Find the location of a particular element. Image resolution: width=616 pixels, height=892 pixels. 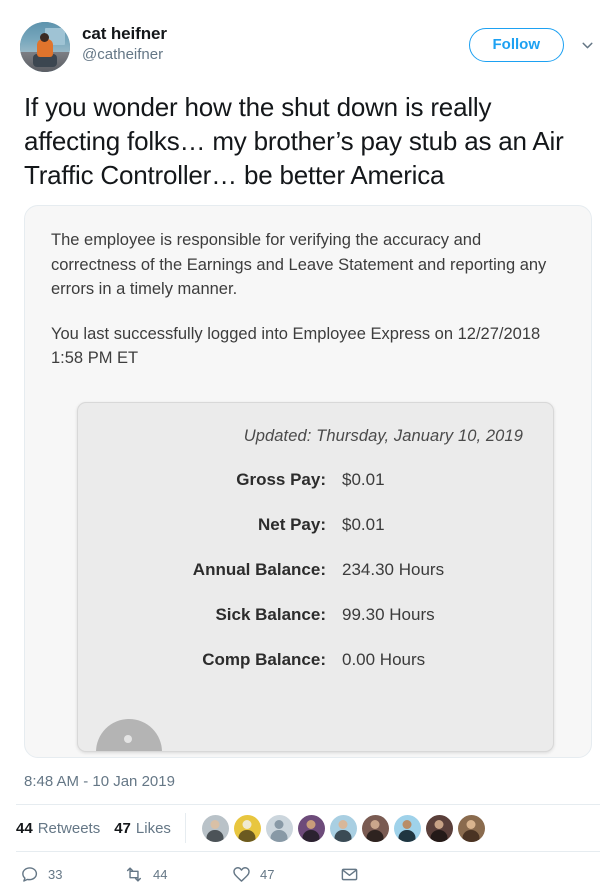

retweets-count: 44 is located at coordinates (24, 828).